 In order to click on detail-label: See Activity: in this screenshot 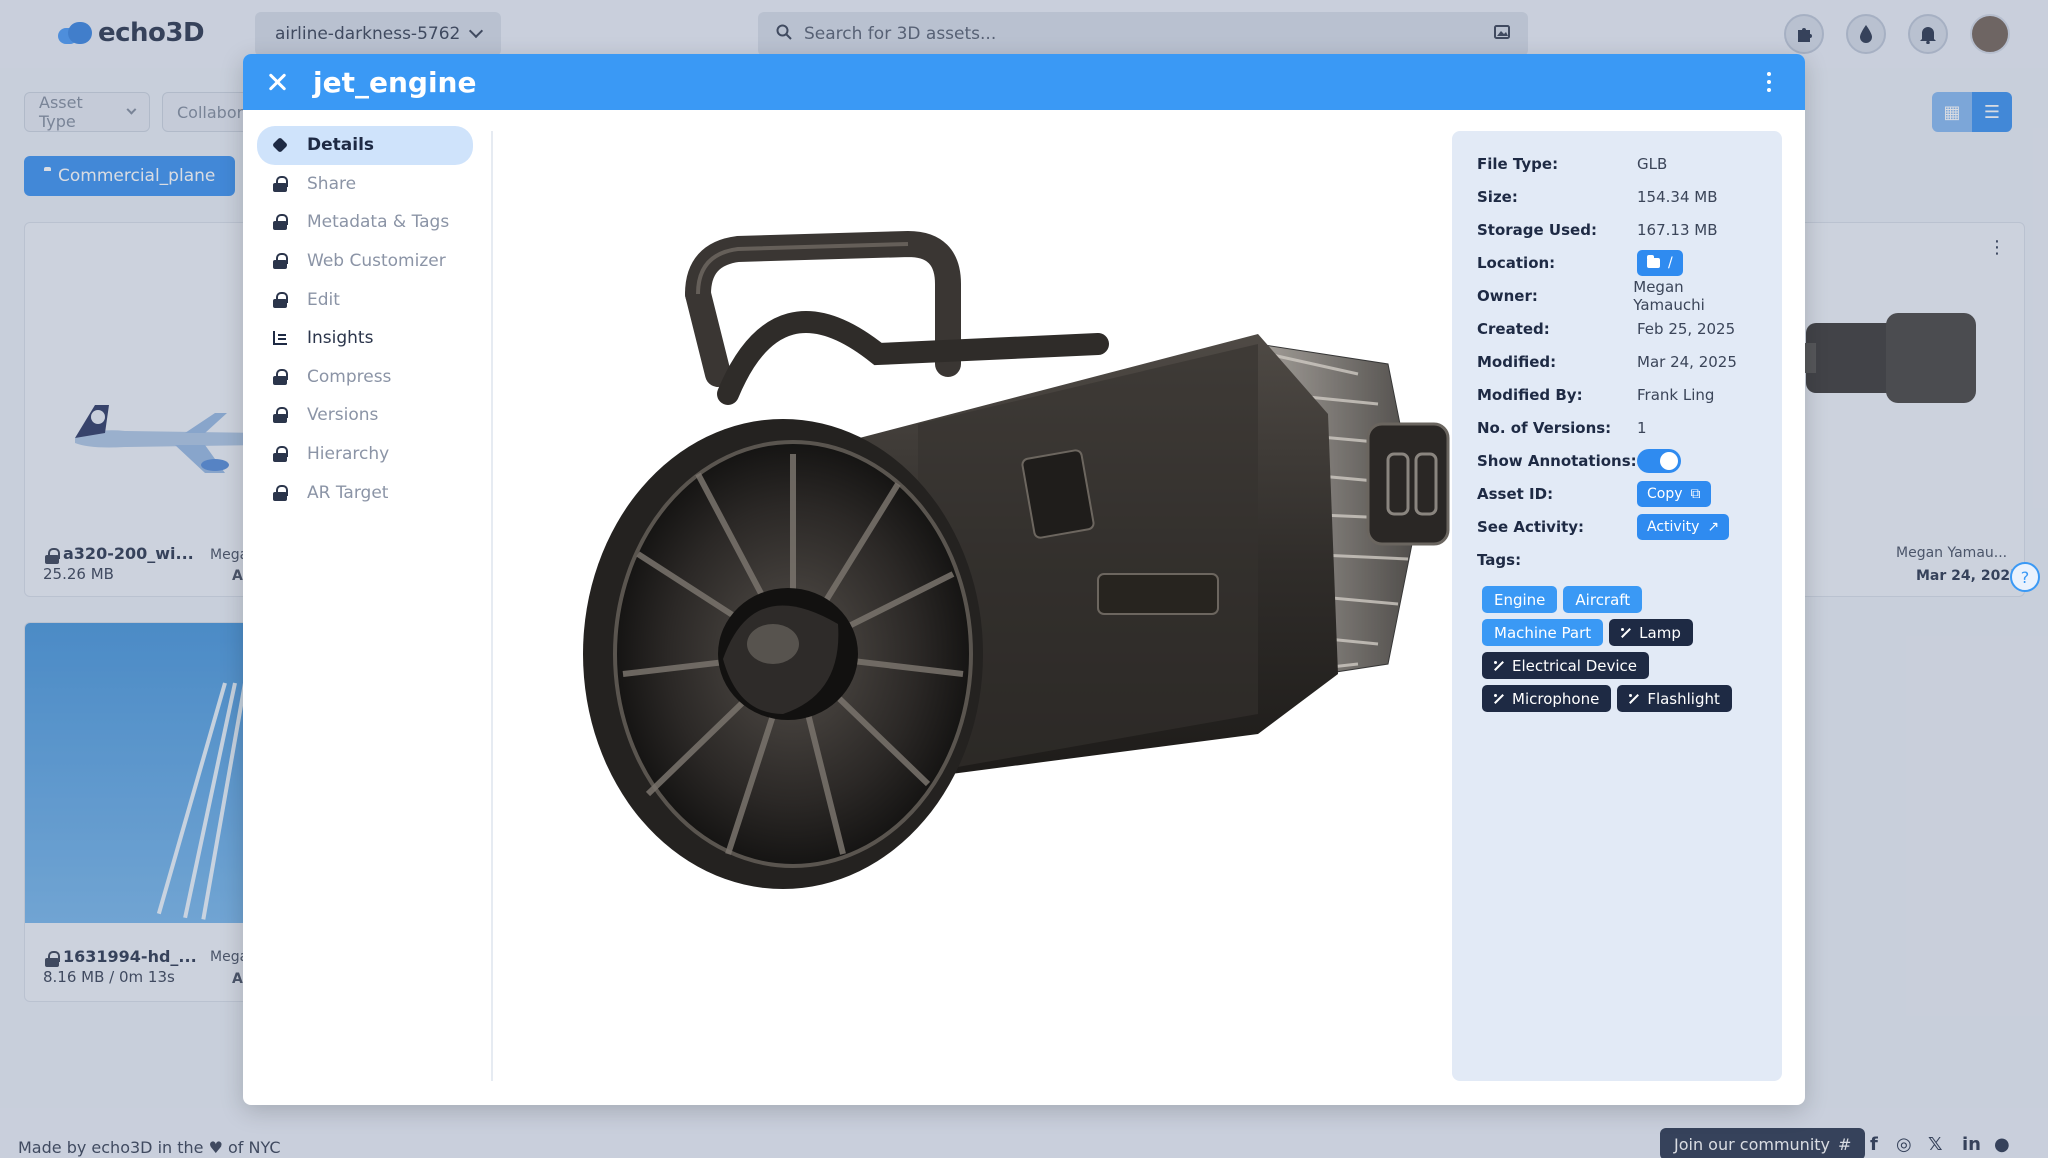, I will do `click(1531, 526)`.